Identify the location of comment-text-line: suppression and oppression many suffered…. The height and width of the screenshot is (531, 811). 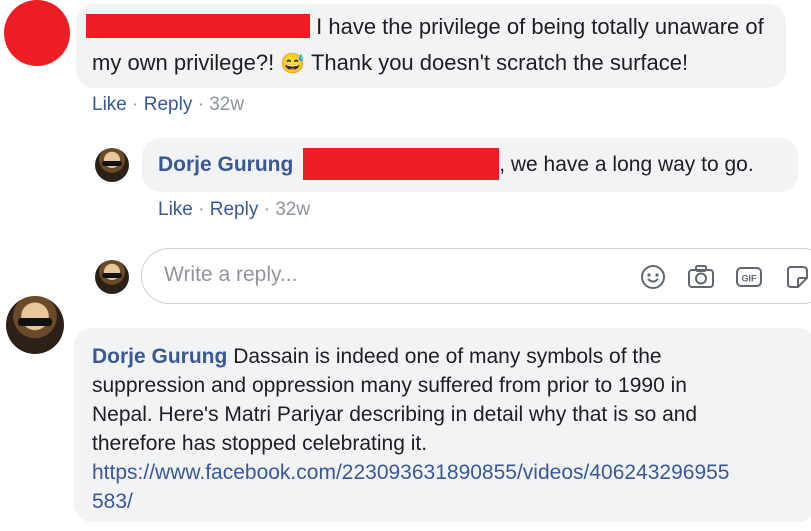
(389, 385).